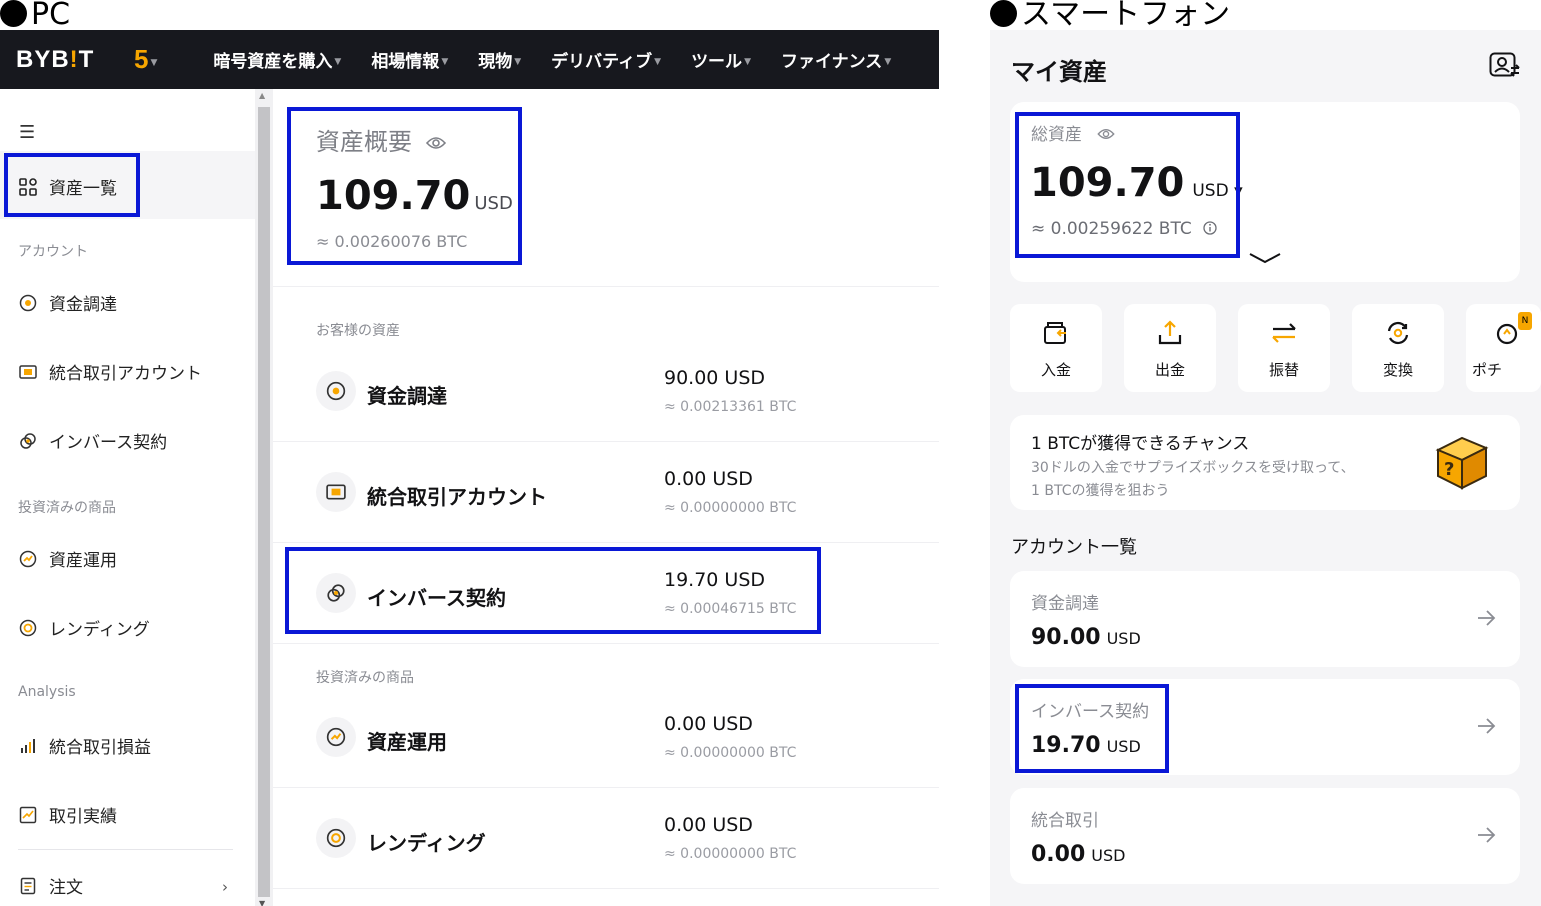 Image resolution: width=1541 pixels, height=906 pixels. I want to click on sidebar-item-orders: 注文, so click(50, 885).